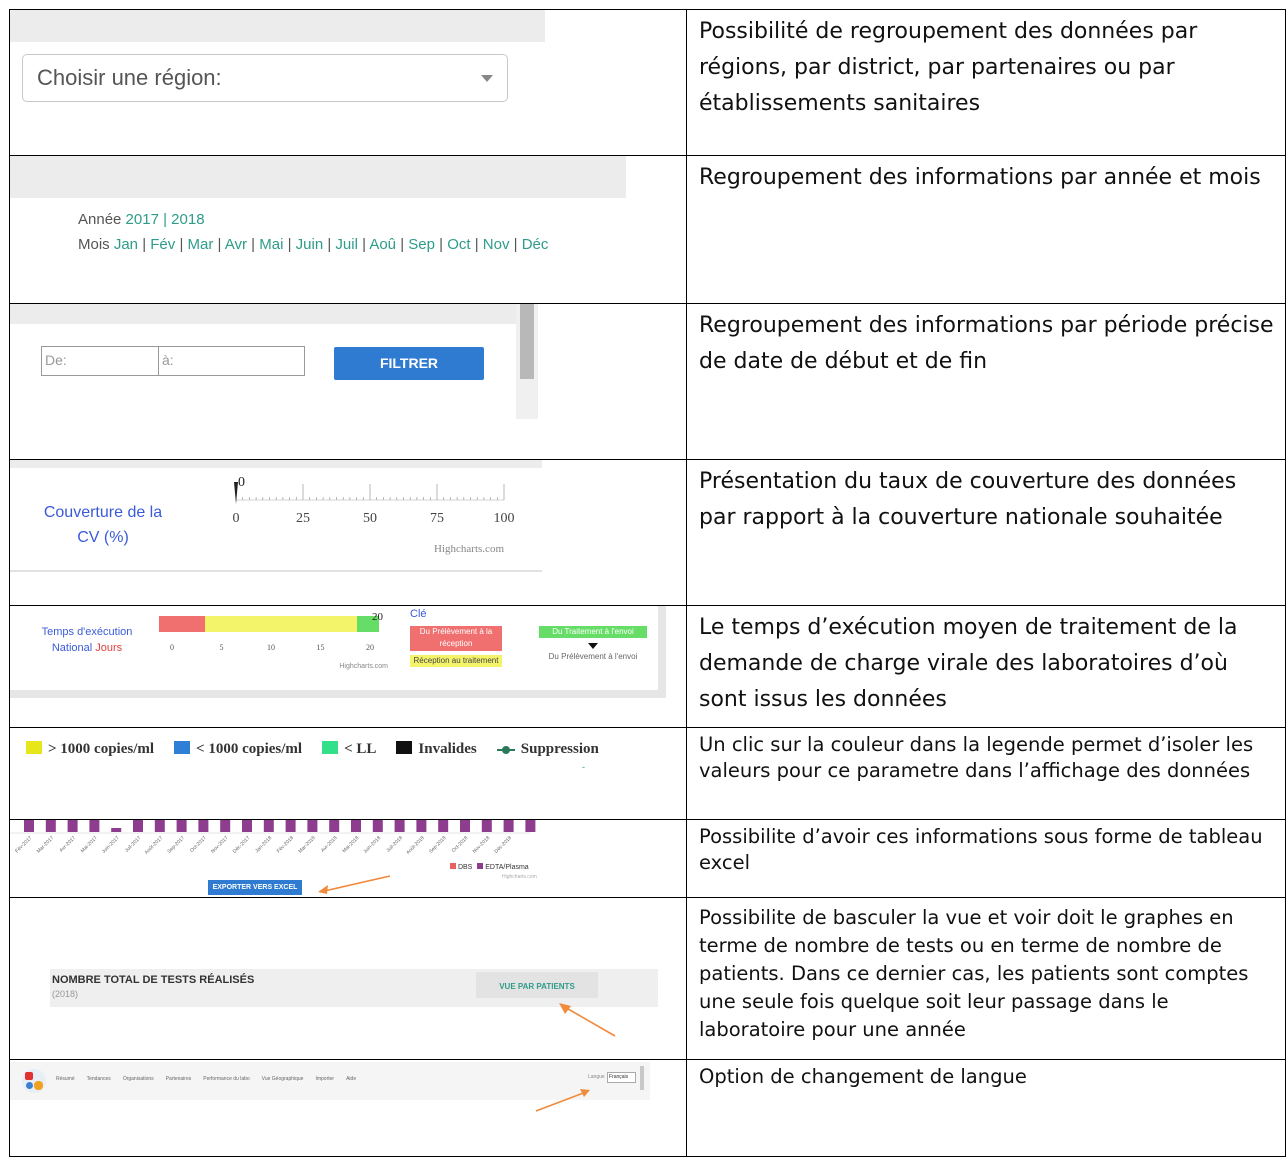 Image resolution: width=1286 pixels, height=1157 pixels. What do you see at coordinates (241, 482) in the screenshot?
I see `gauge-value: 0` at bounding box center [241, 482].